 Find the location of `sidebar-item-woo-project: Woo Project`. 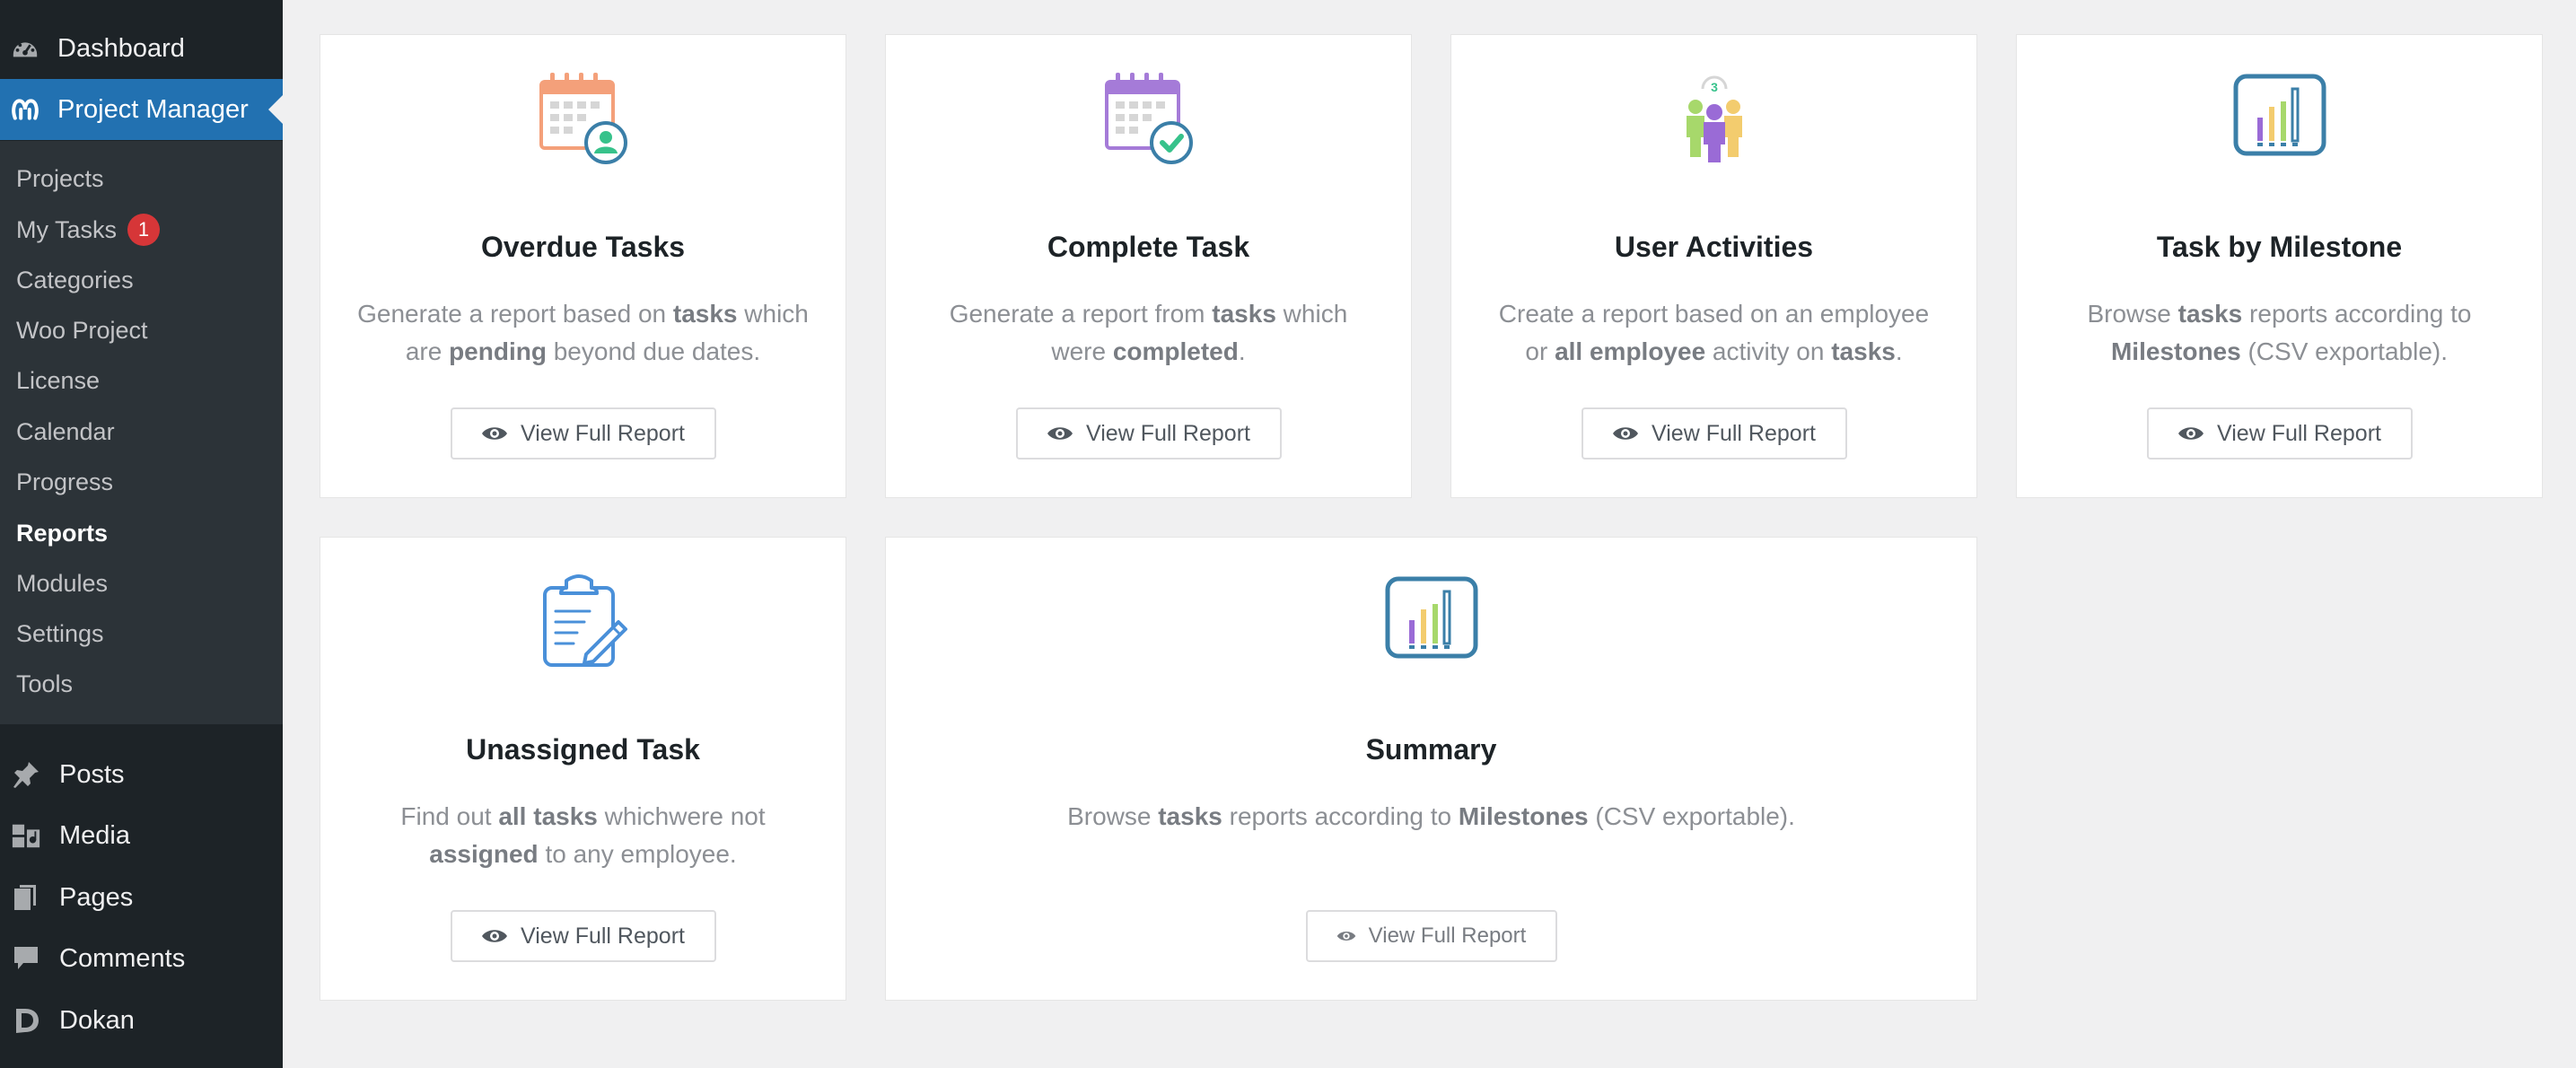

sidebar-item-woo-project: Woo Project is located at coordinates (82, 330).